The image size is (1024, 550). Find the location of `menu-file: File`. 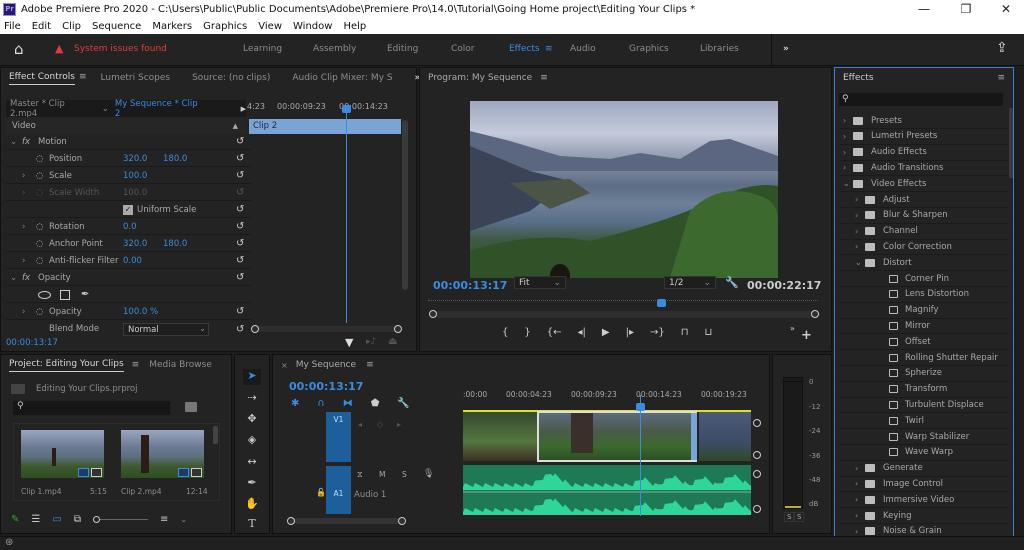

menu-file: File is located at coordinates (12, 26).